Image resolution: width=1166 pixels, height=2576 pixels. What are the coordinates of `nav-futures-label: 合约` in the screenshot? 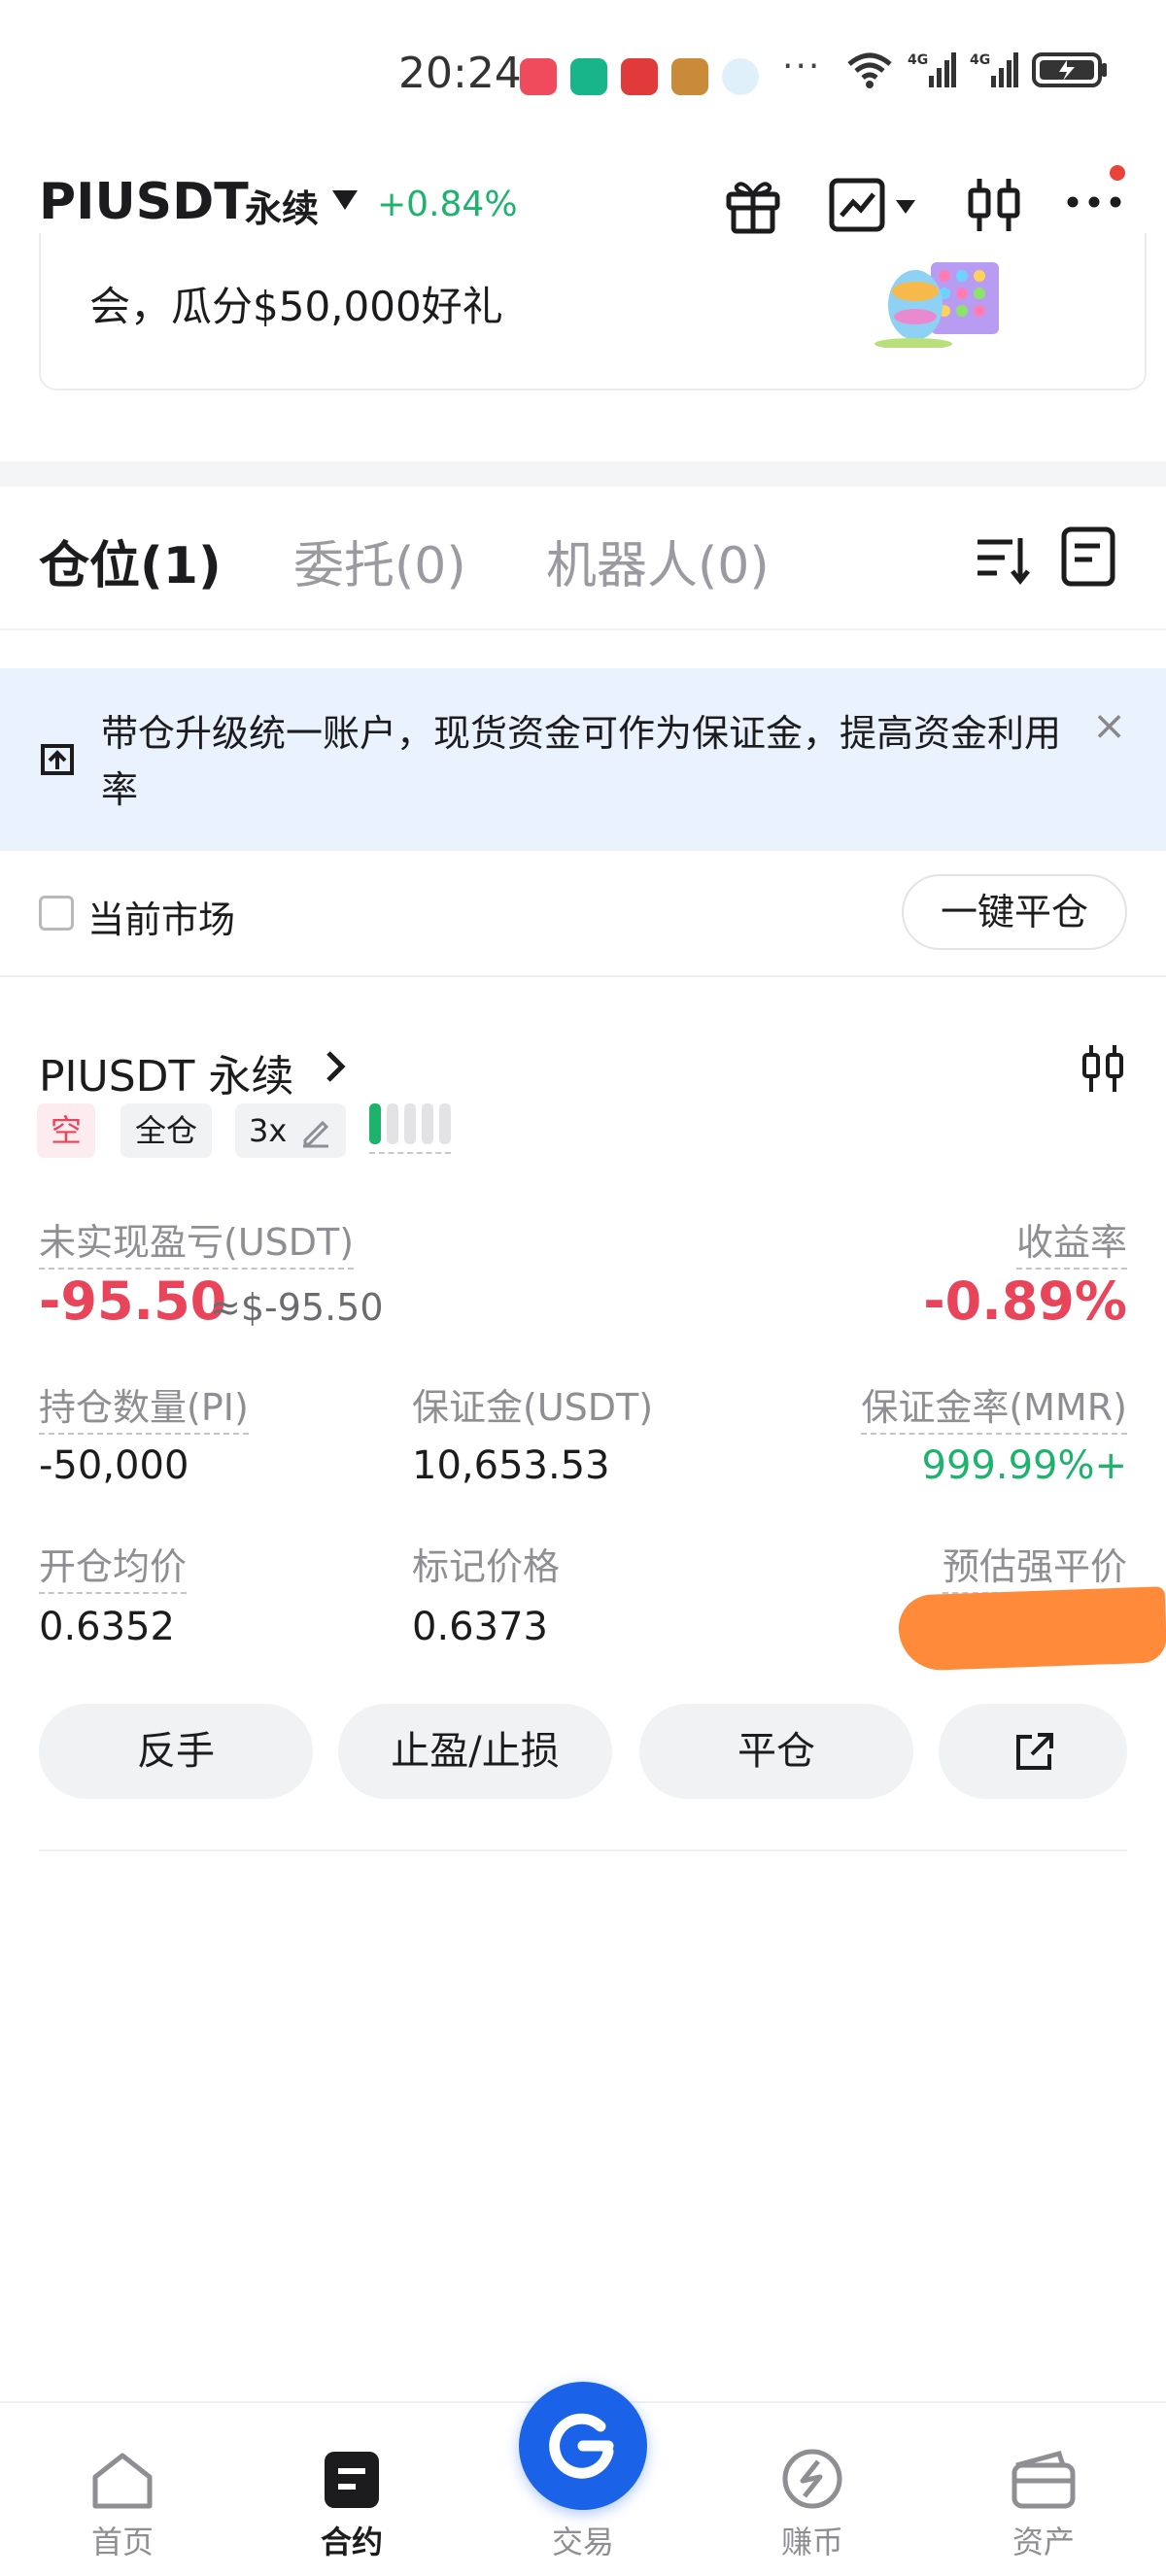 It's located at (351, 2540).